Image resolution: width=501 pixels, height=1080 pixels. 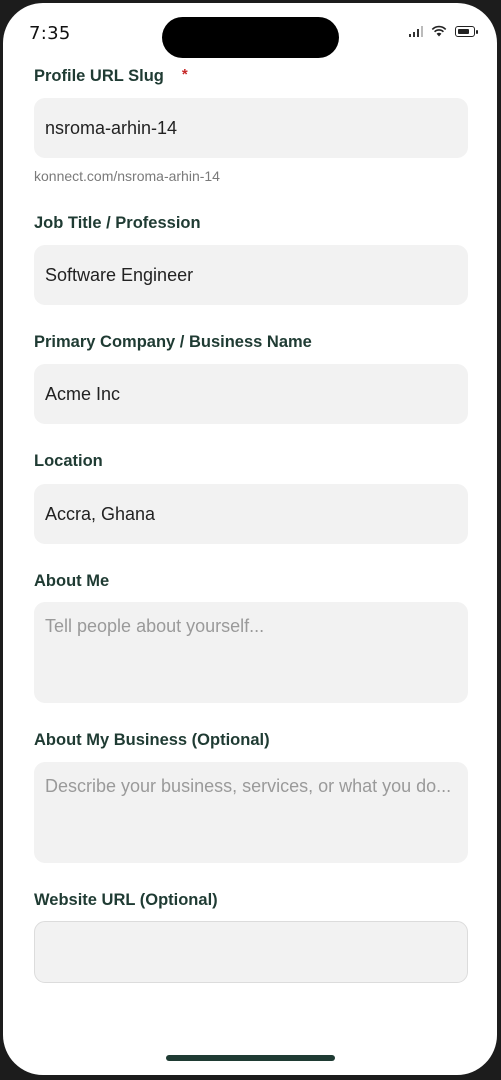 What do you see at coordinates (251, 394) in the screenshot?
I see `company-input: Acme Inc` at bounding box center [251, 394].